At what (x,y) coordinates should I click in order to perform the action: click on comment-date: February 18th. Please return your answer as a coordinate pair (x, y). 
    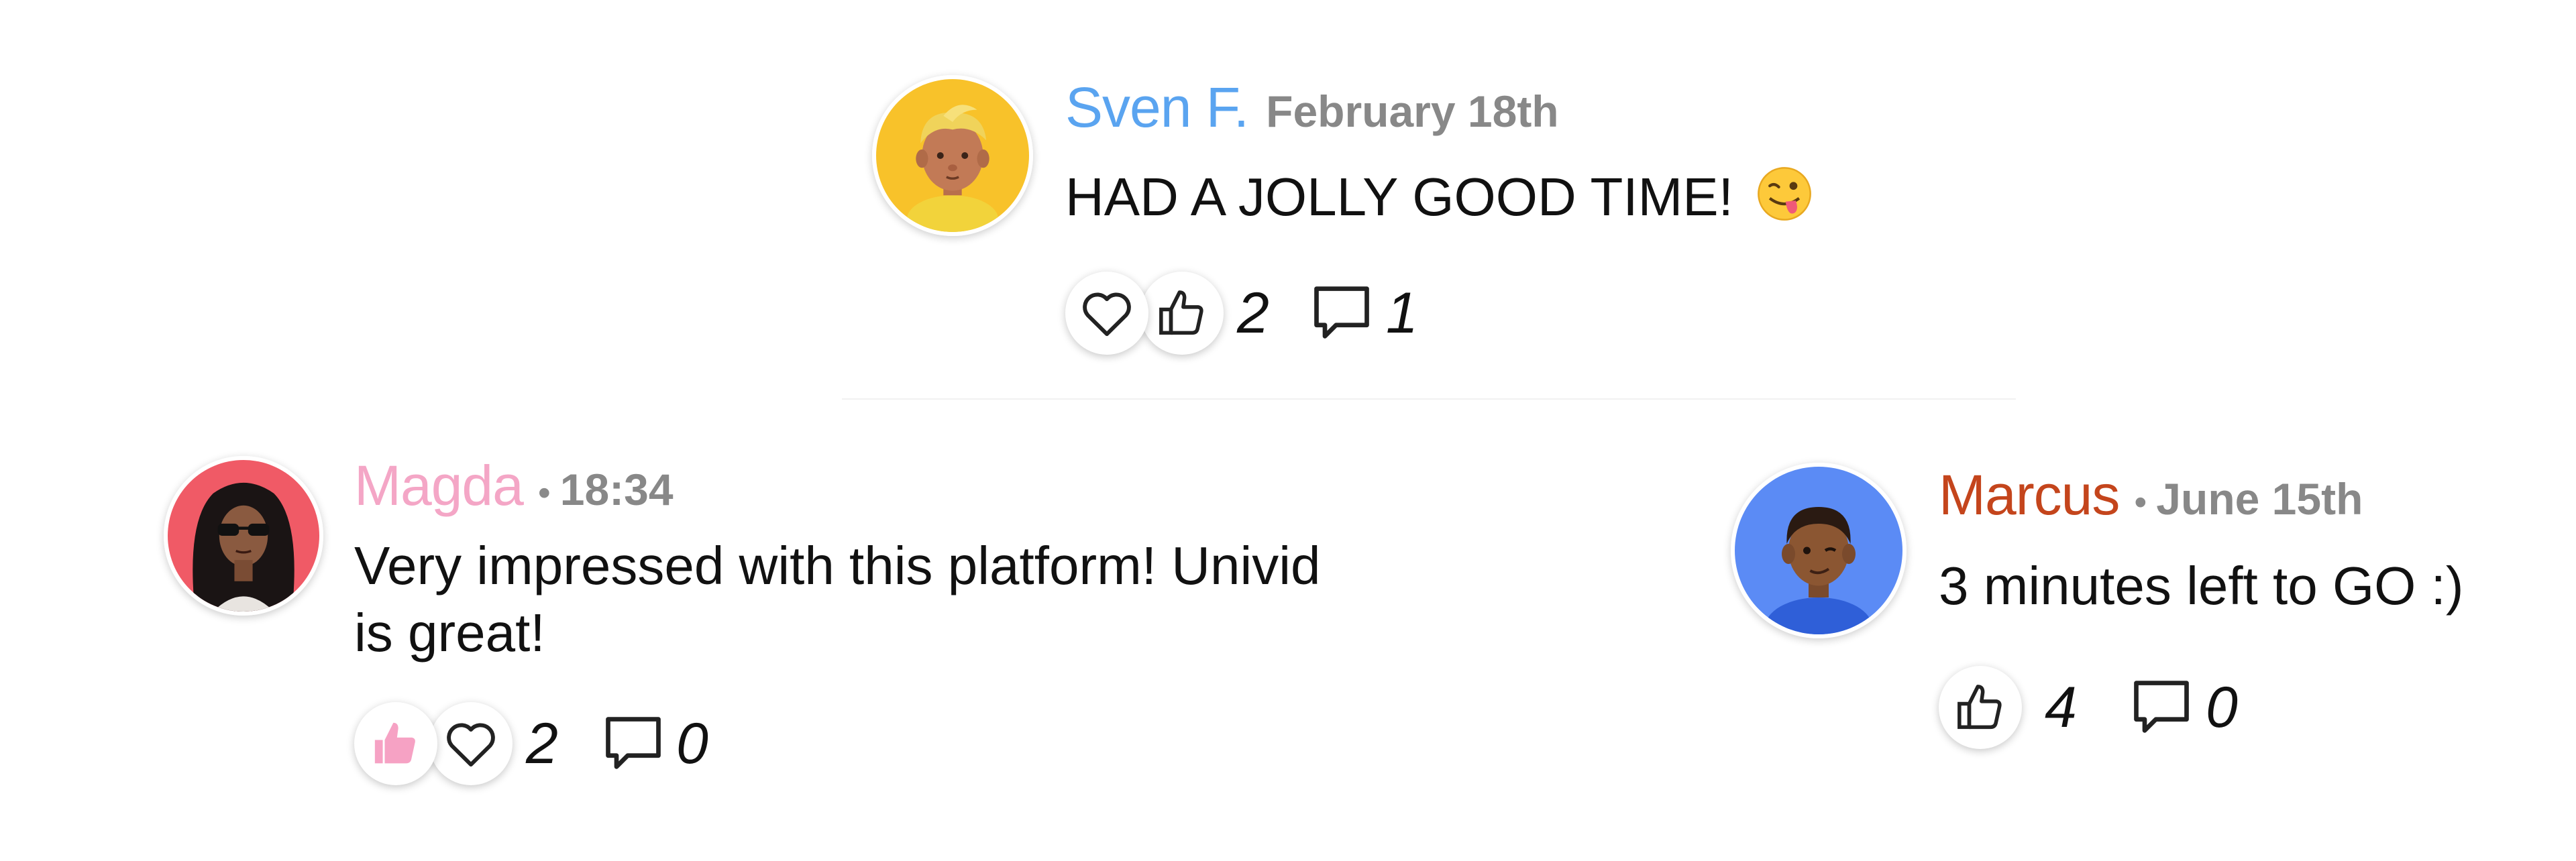
    Looking at the image, I should click on (1412, 111).